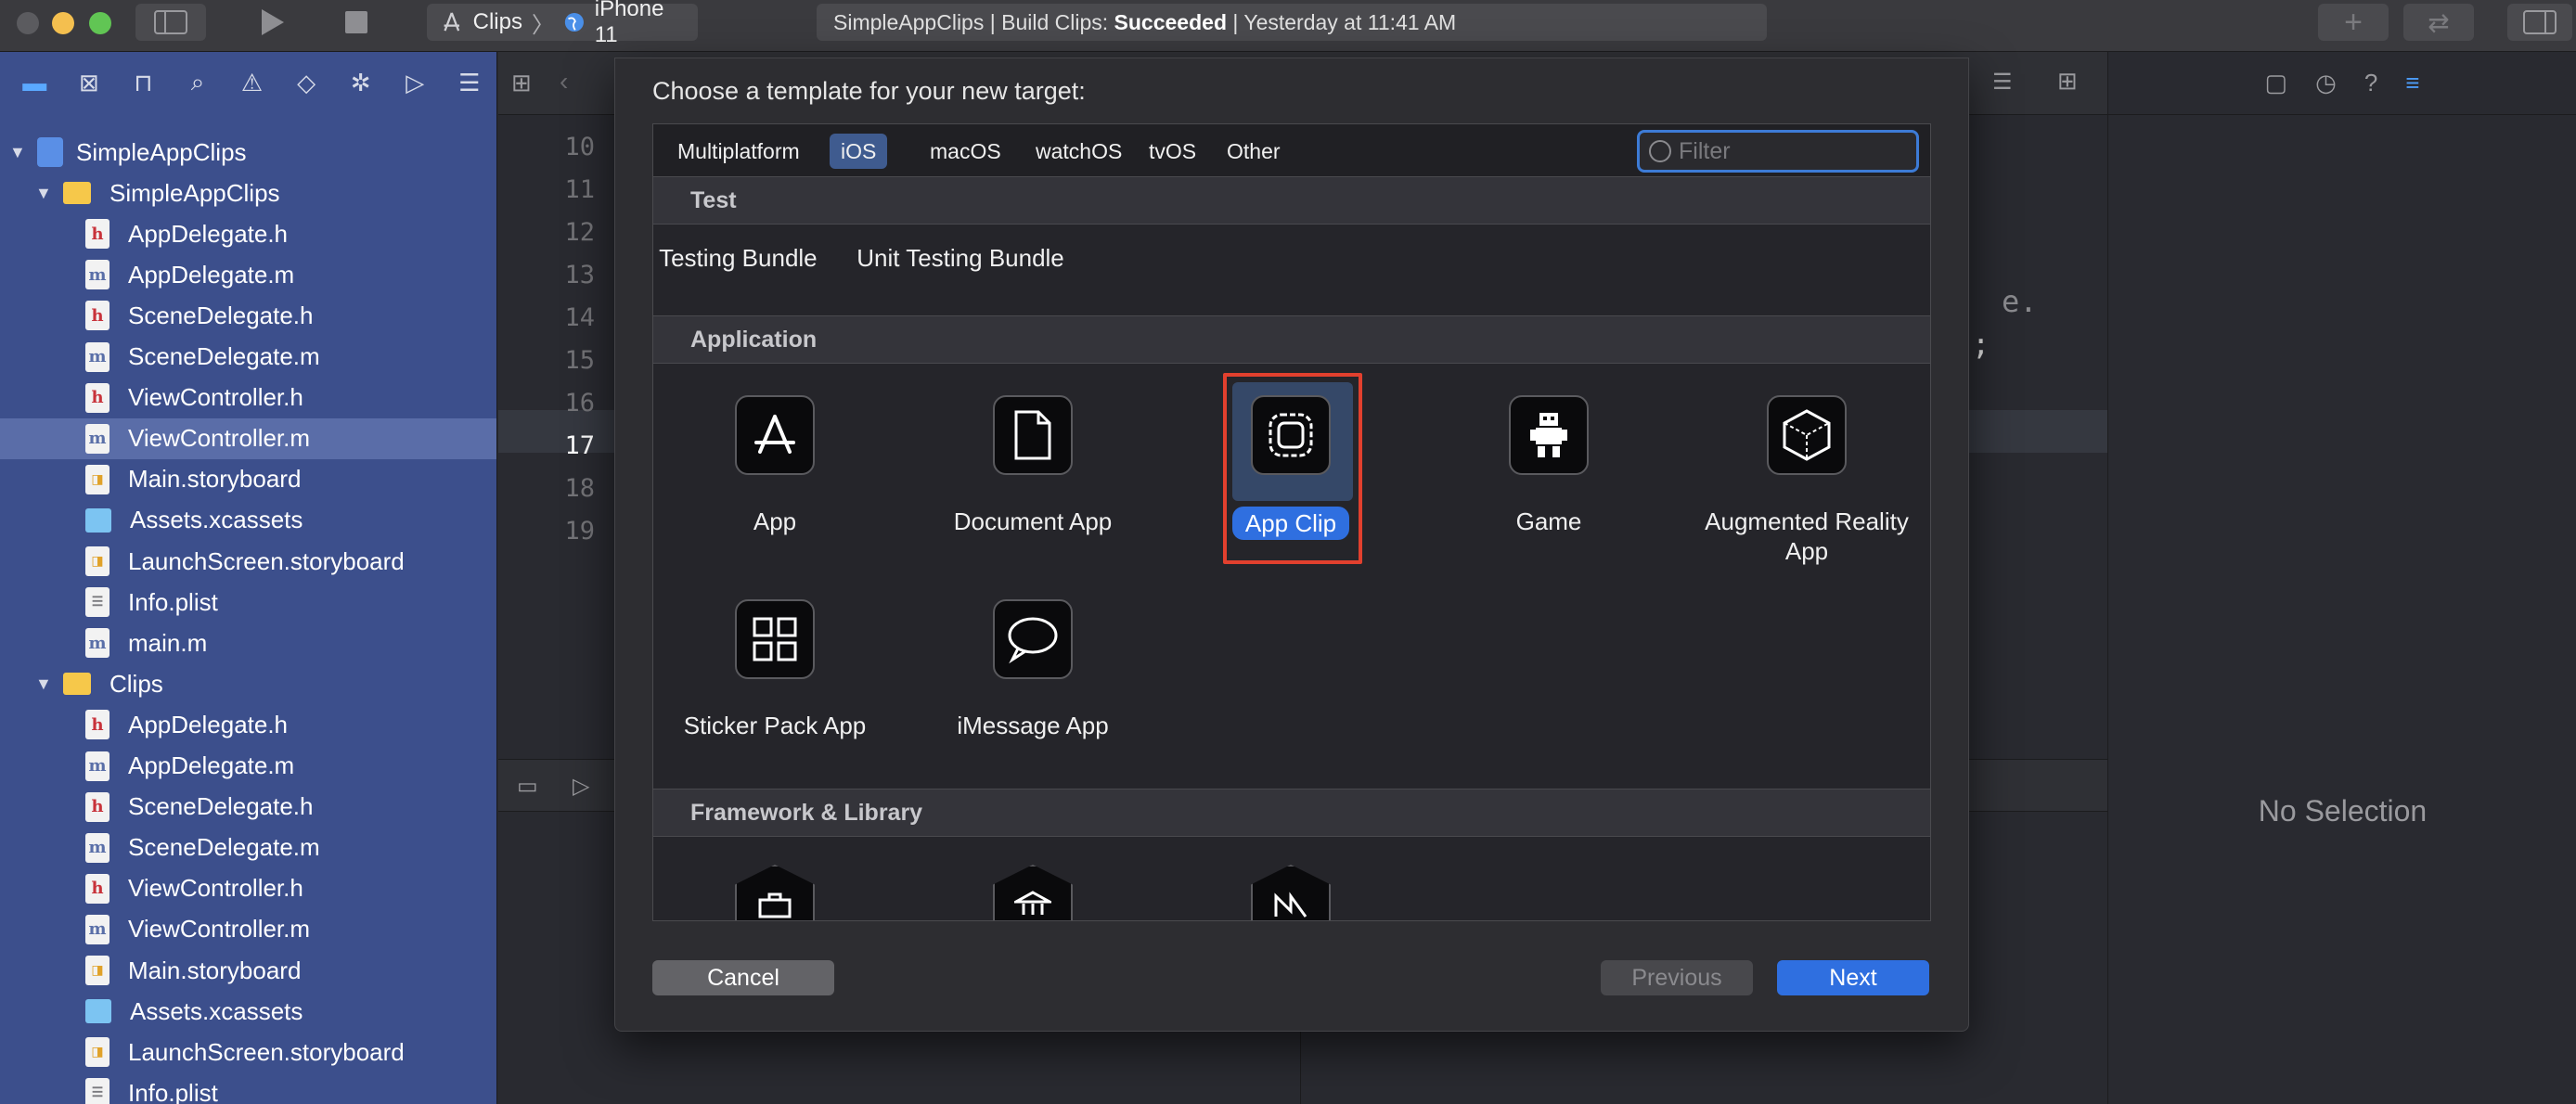  I want to click on next-button: Next, so click(1853, 977).